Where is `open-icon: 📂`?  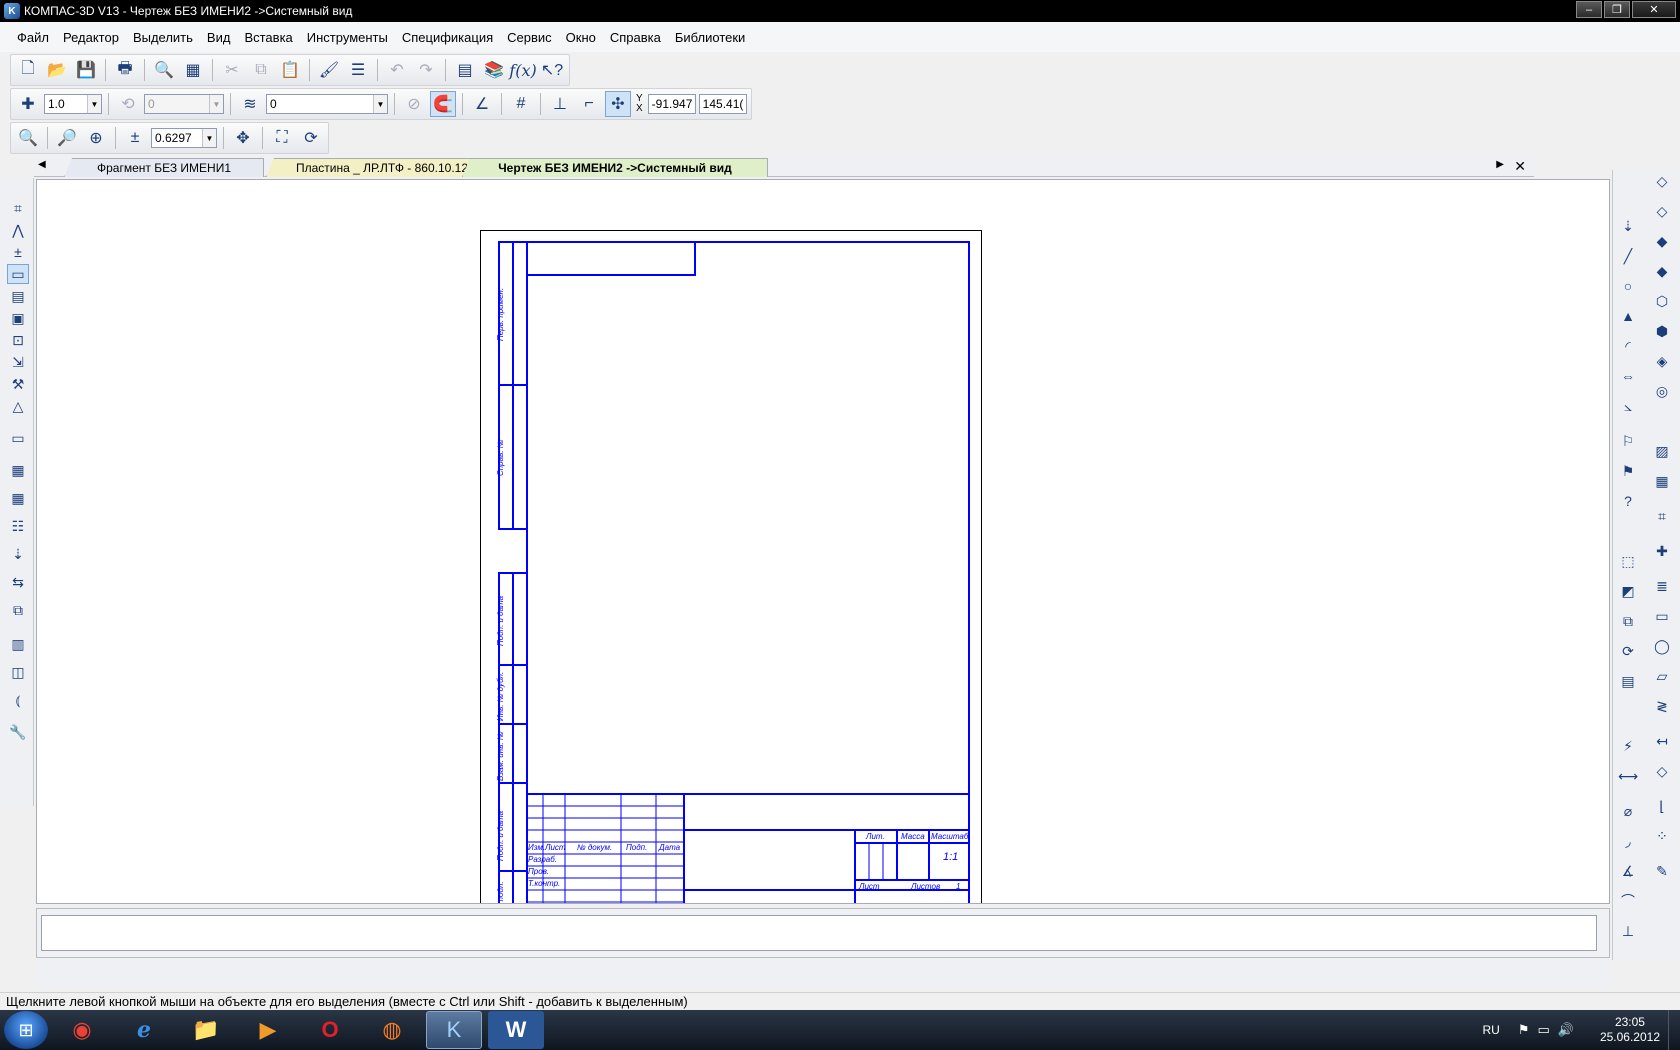
open-icon: 📂 is located at coordinates (57, 70).